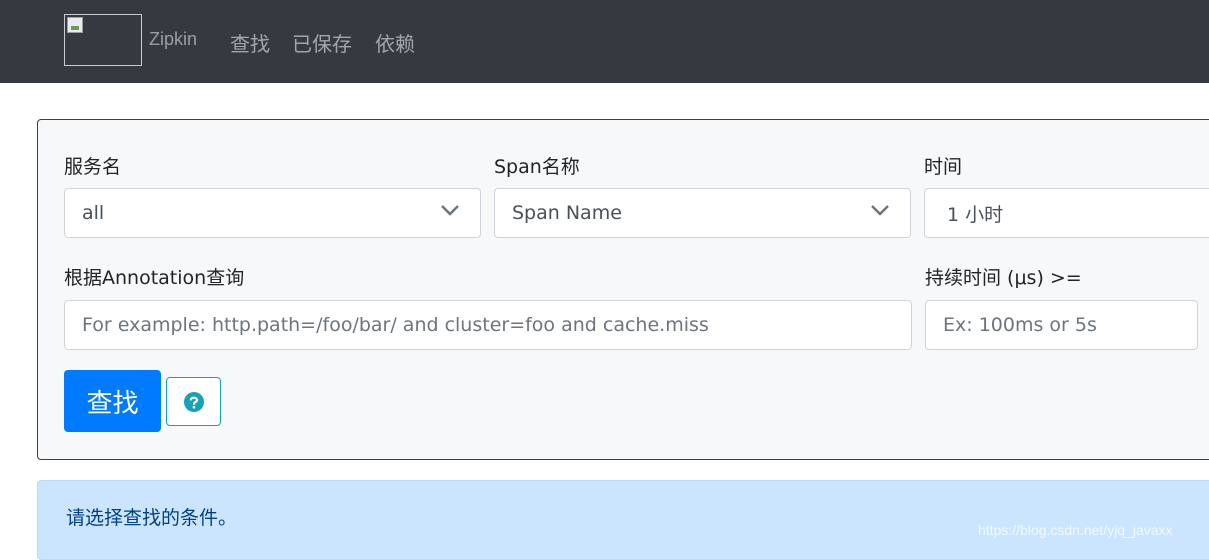 The height and width of the screenshot is (560, 1209). Describe the element at coordinates (623, 520) in the screenshot. I see `info-alert: 请选择查找的条件。` at that location.